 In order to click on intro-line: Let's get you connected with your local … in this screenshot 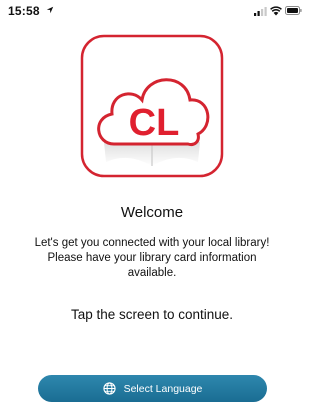, I will do `click(152, 243)`.